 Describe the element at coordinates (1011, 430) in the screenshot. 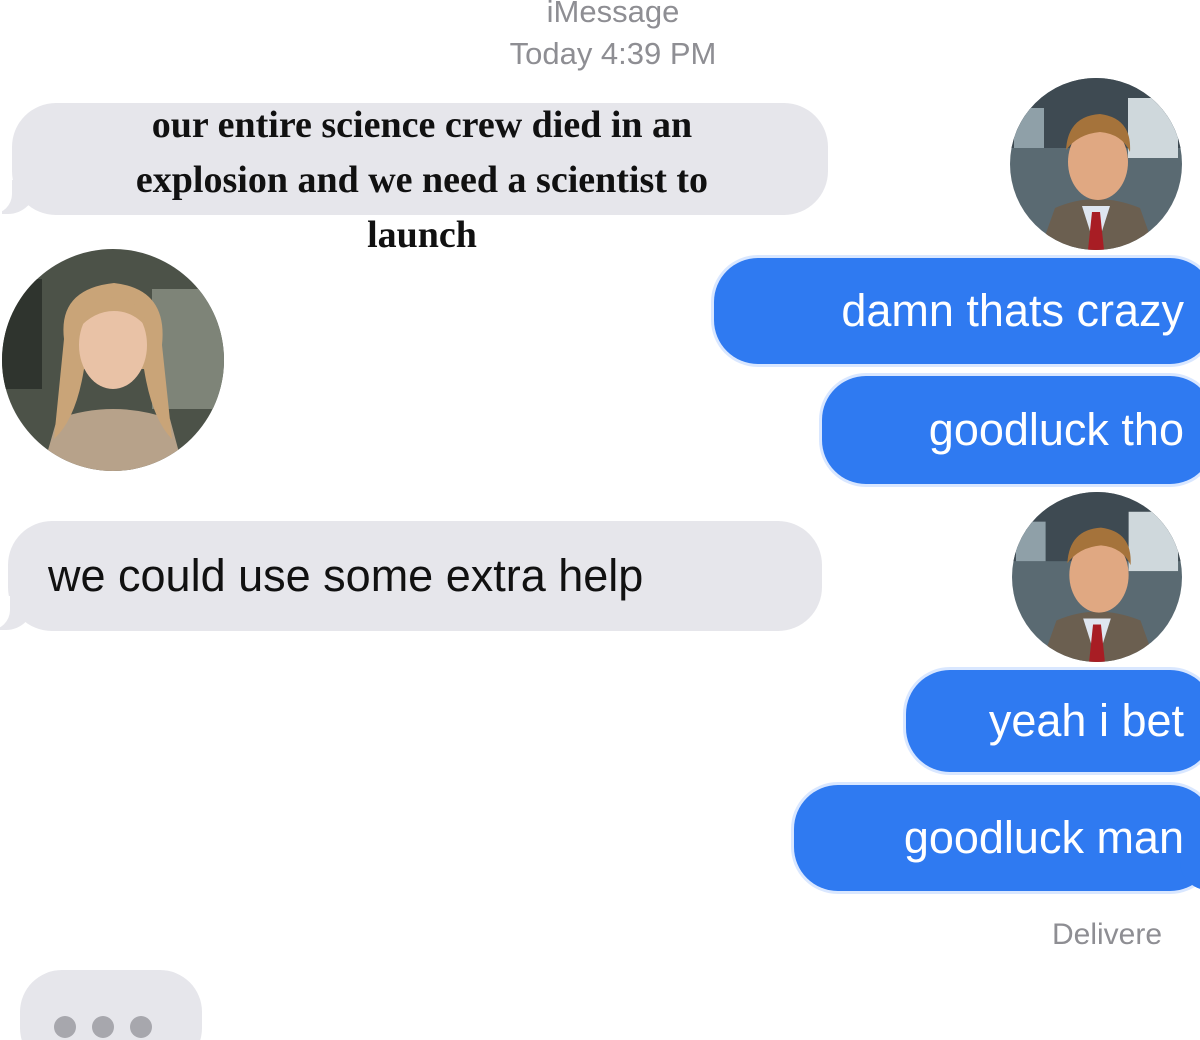

I see `sent-bubble: goodluck tho` at that location.